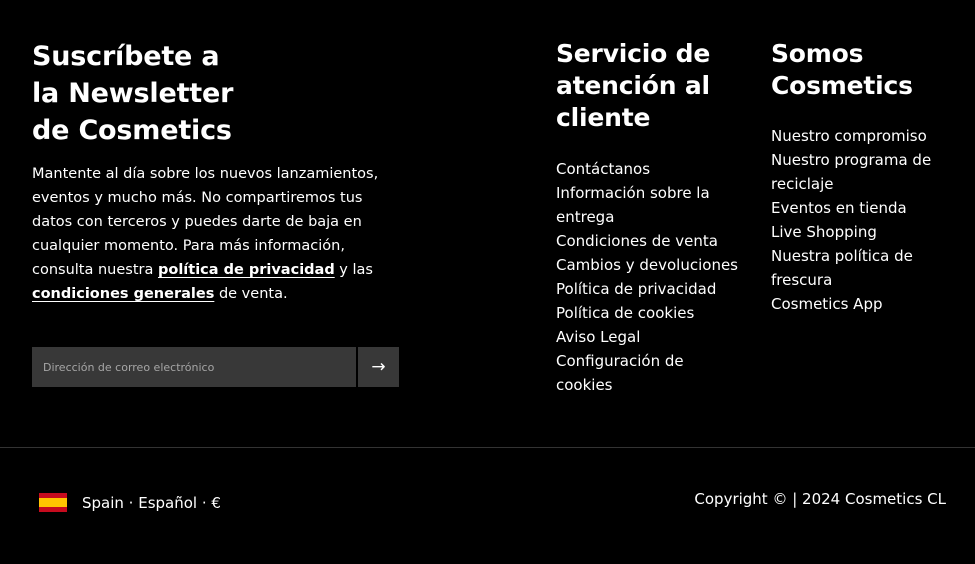  I want to click on newsletter-title-line: de Cosmetics, so click(132, 130).